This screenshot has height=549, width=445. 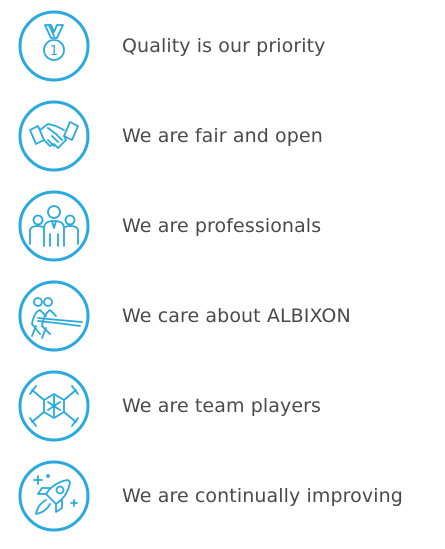 I want to click on value-item-fair-open: We are fair and open, so click(x=228, y=136).